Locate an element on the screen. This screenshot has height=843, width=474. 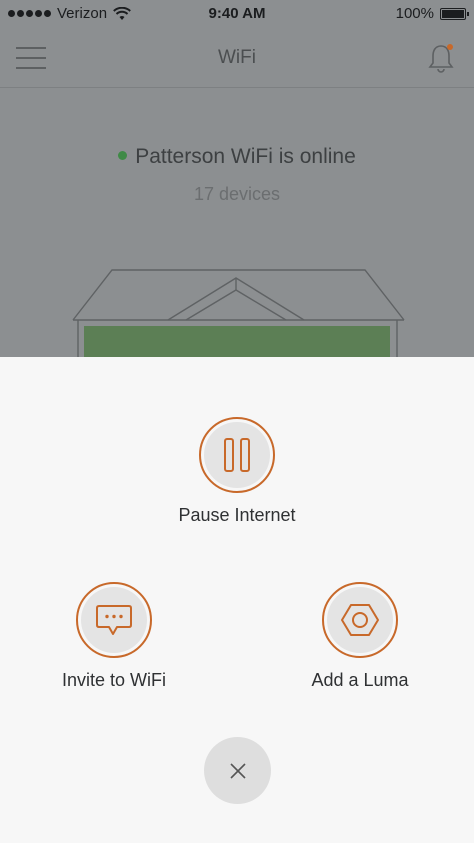
battery-icon is located at coordinates (454, 13).